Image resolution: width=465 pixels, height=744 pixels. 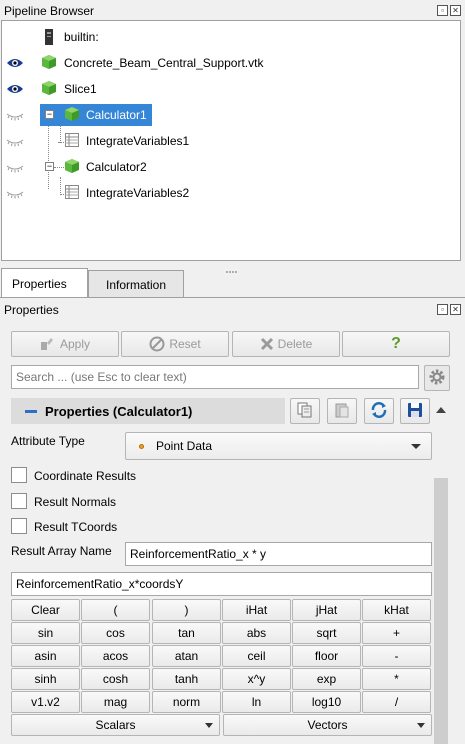 I want to click on keypad-cos-button: cos, so click(x=115, y=633).